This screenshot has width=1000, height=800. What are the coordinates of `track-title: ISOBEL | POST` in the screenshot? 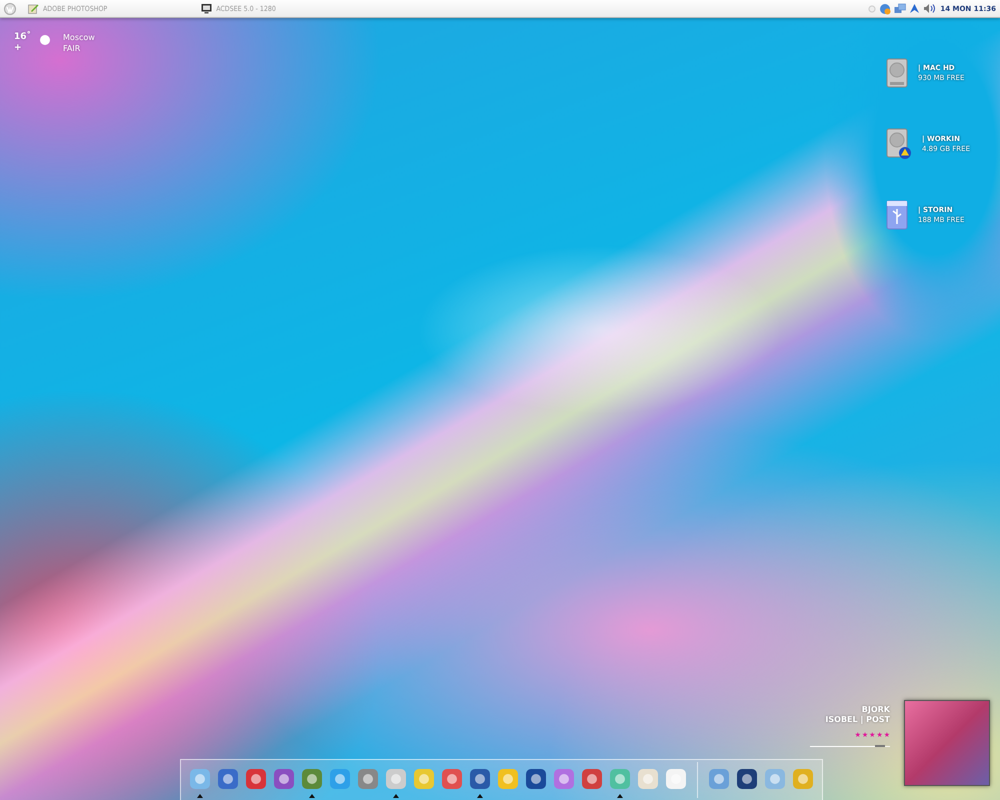 It's located at (857, 720).